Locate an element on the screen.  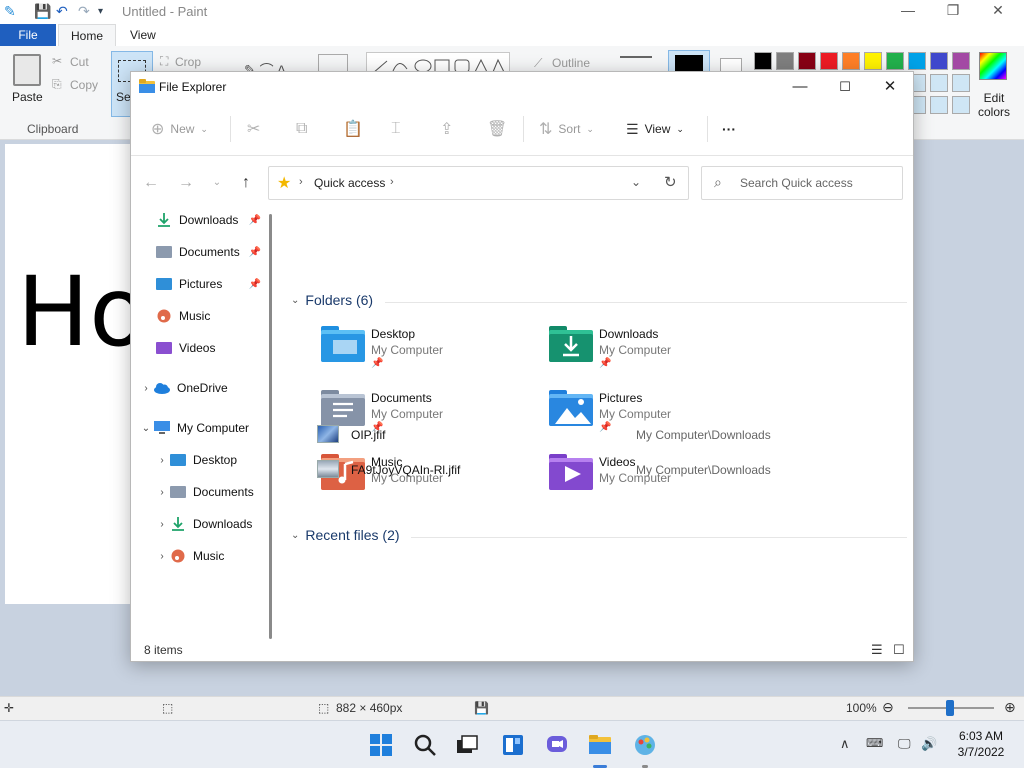
see-more-button: ··· is located at coordinates (729, 129).